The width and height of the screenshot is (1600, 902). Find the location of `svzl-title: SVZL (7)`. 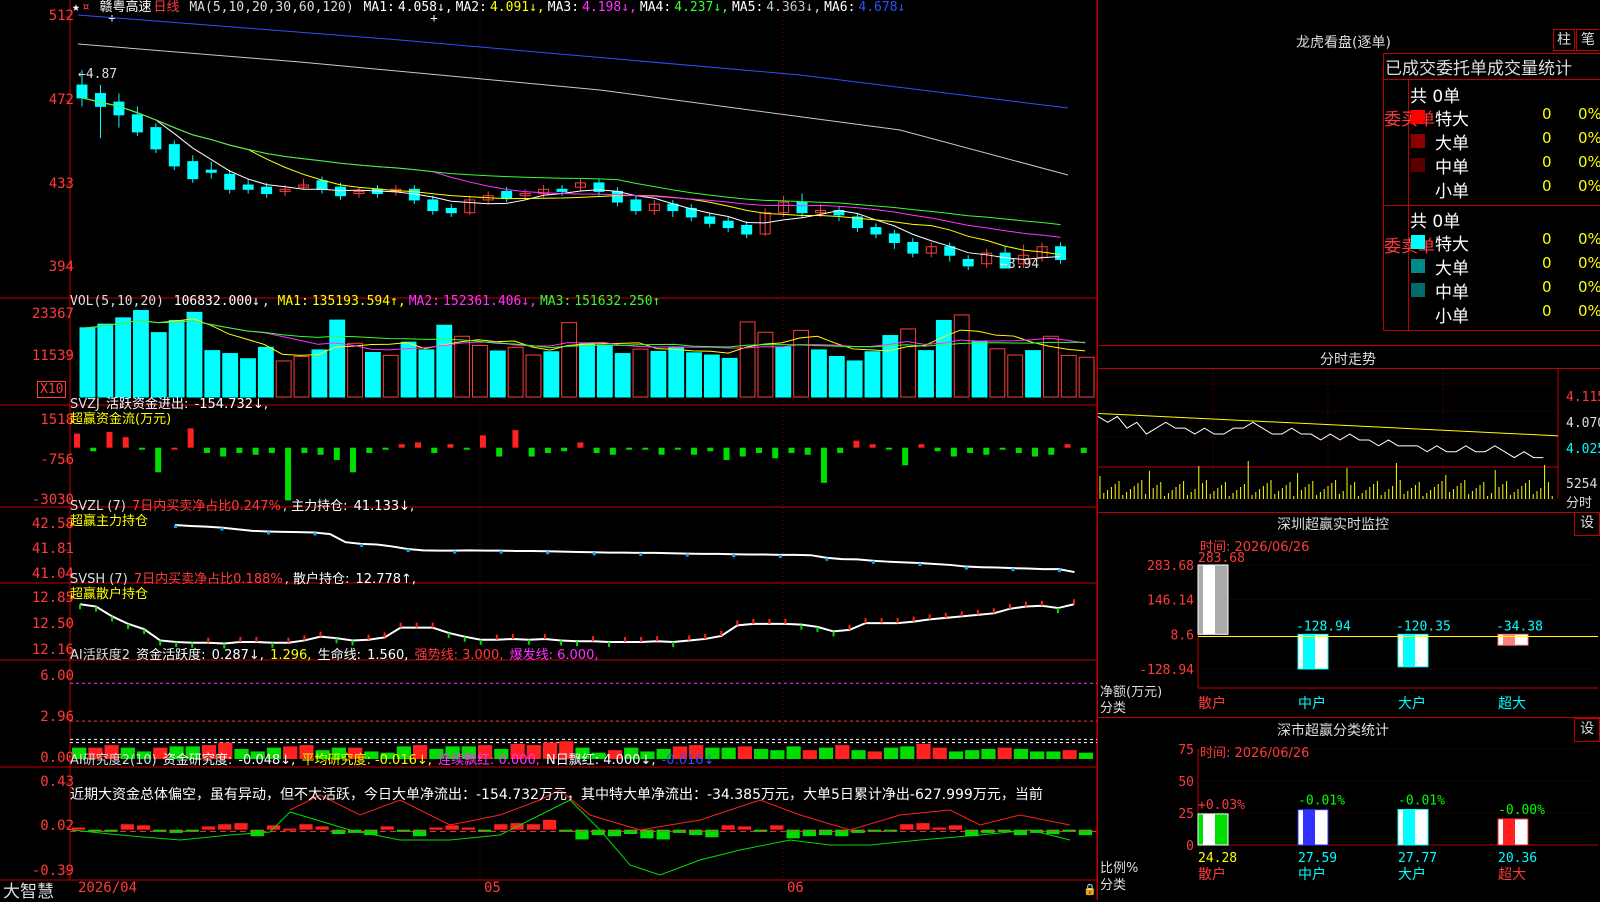

svzl-title: SVZL (7) is located at coordinates (98, 506).